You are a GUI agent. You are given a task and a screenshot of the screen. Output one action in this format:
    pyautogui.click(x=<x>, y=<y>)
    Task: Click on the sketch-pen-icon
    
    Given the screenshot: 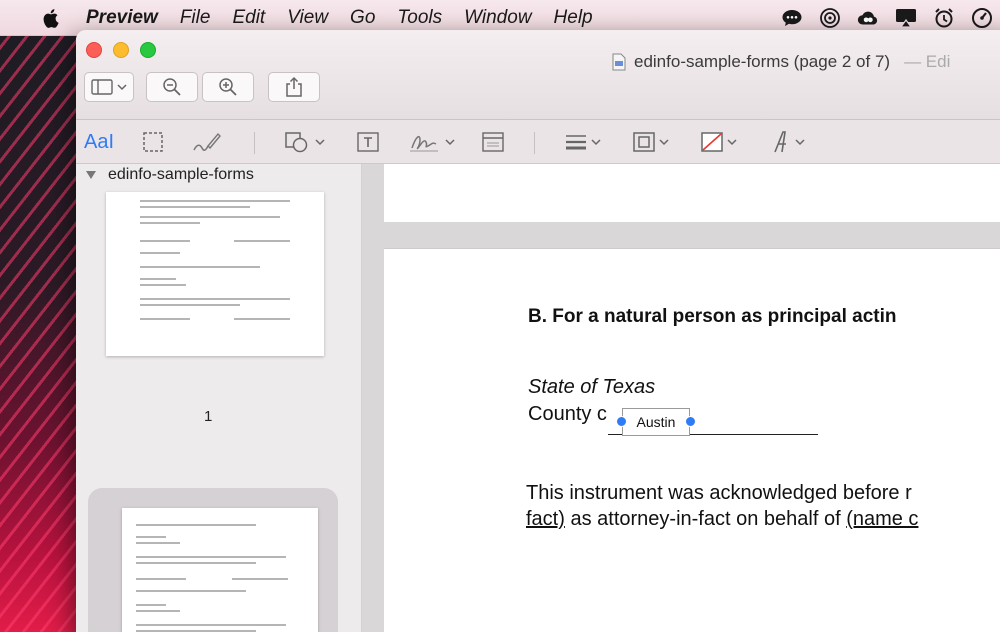 What is the action you would take?
    pyautogui.click(x=207, y=141)
    